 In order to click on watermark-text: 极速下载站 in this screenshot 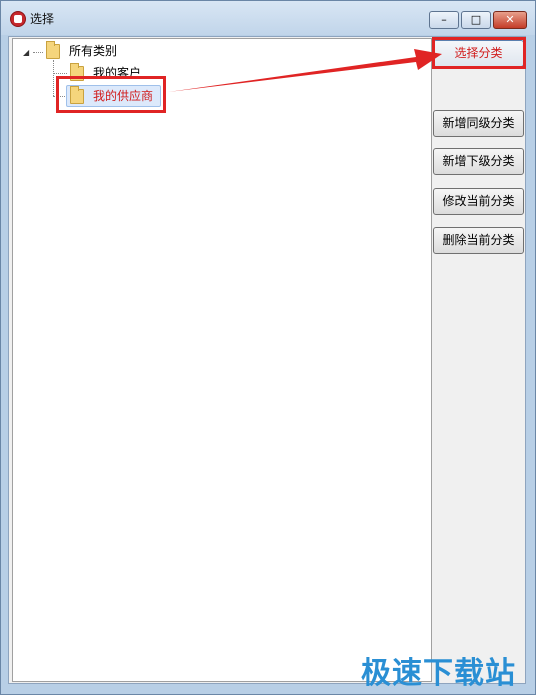, I will do `click(438, 673)`.